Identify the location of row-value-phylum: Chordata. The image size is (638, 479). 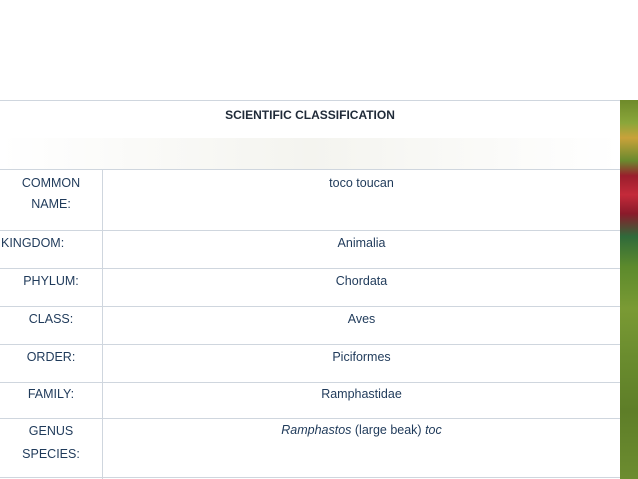
(361, 281).